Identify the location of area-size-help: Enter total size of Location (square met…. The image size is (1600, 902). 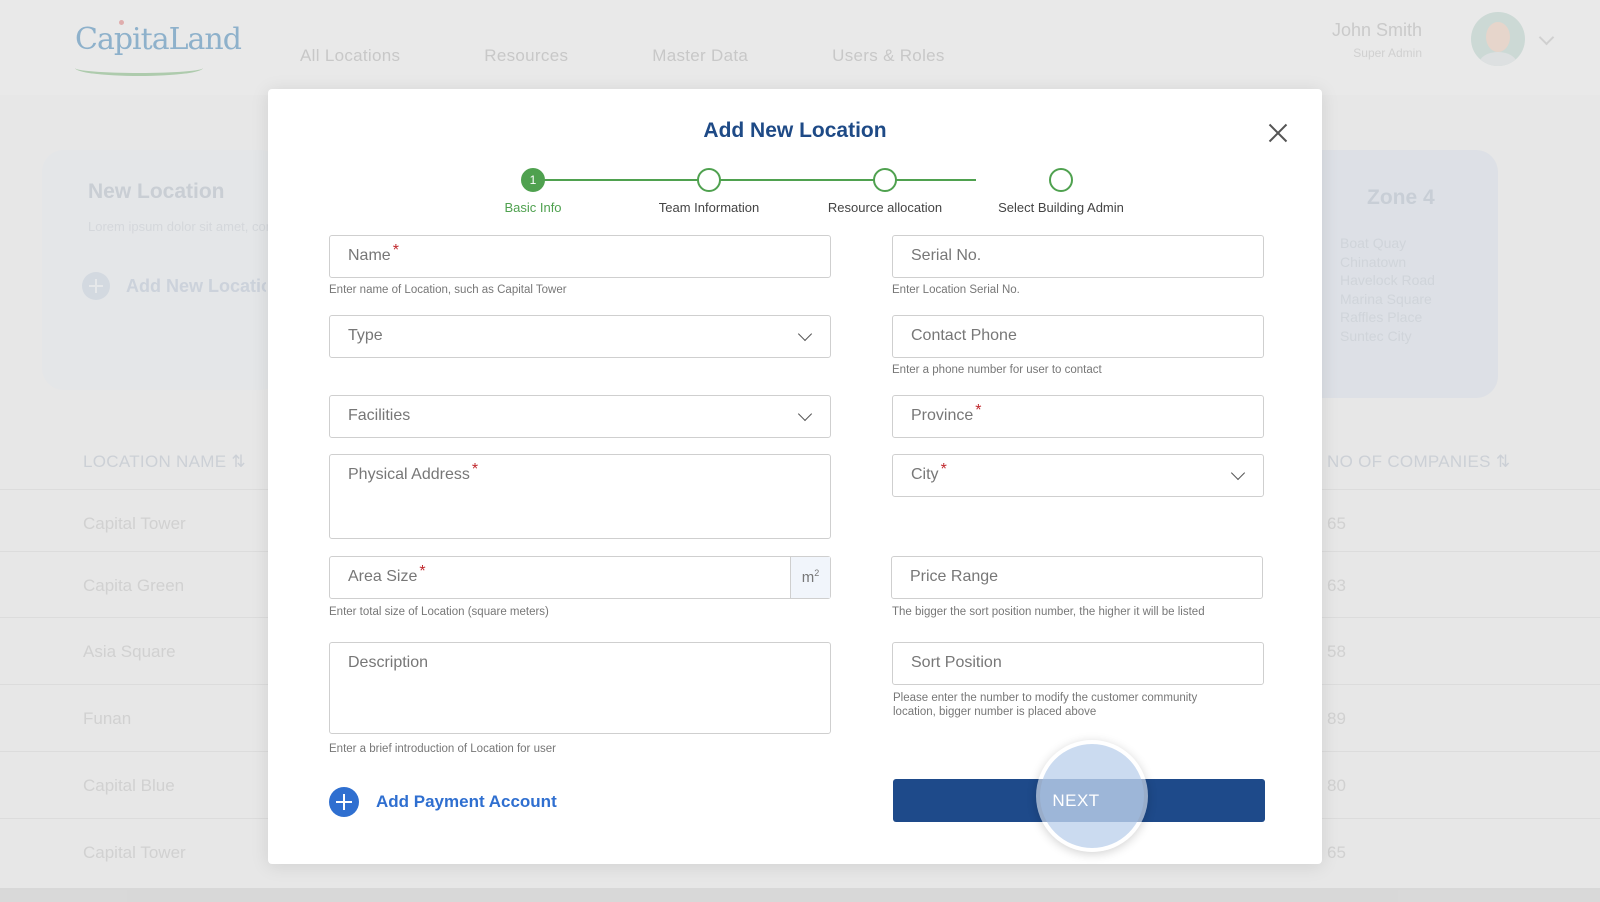
(439, 612).